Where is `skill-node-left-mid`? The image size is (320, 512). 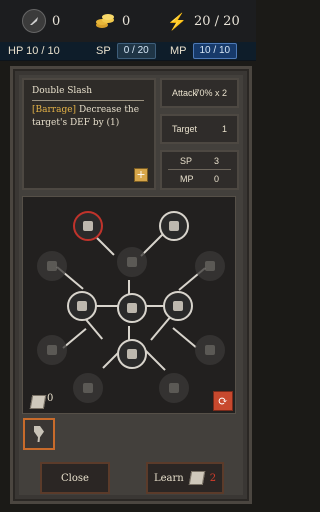 skill-node-left-mid is located at coordinates (82, 306).